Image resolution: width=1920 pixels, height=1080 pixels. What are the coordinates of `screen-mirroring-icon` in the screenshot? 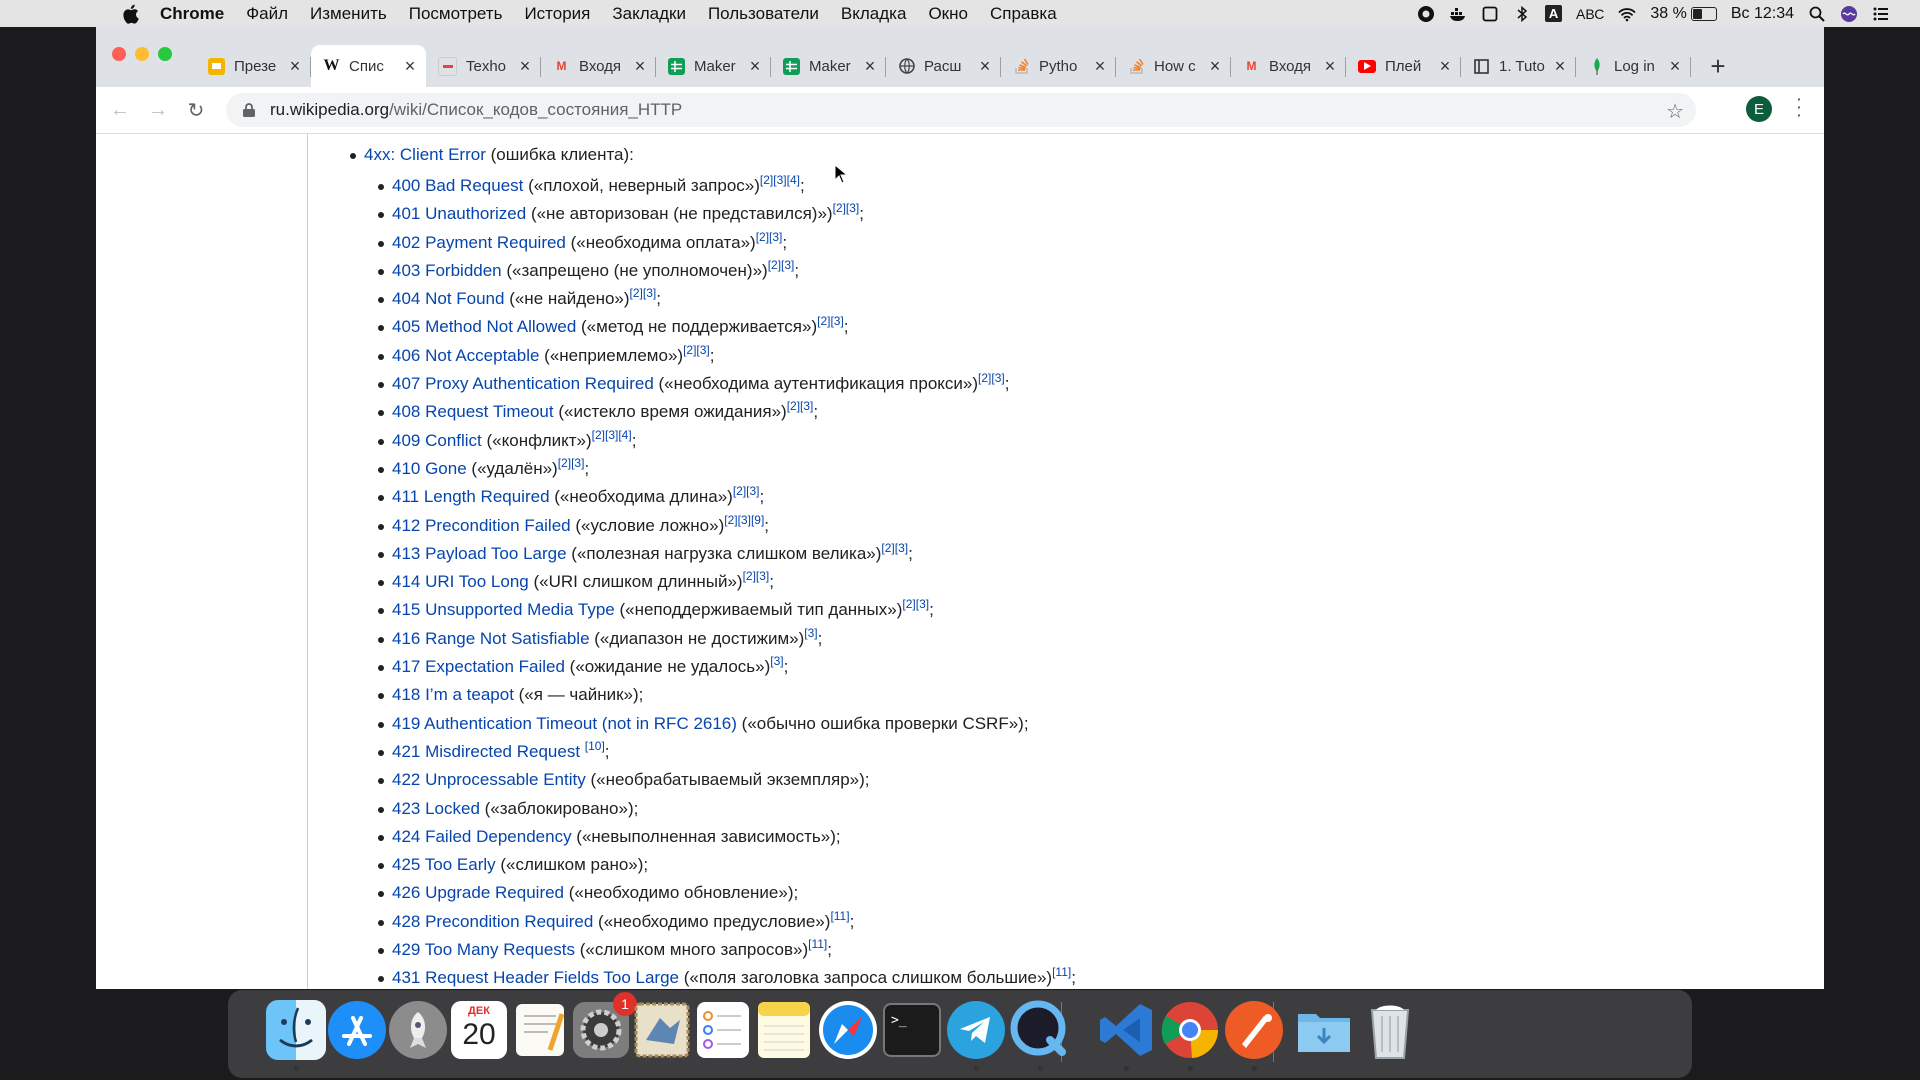 It's located at (1490, 14).